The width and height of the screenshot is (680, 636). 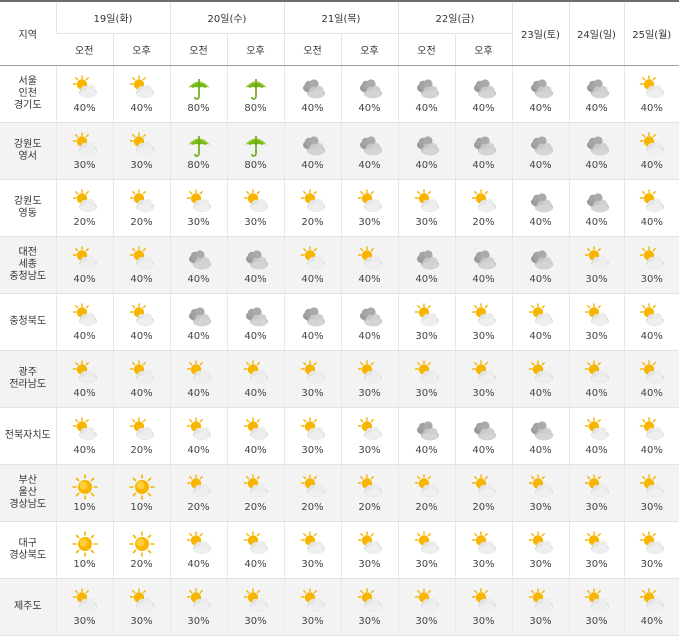 I want to click on sun-icon, so click(x=142, y=487).